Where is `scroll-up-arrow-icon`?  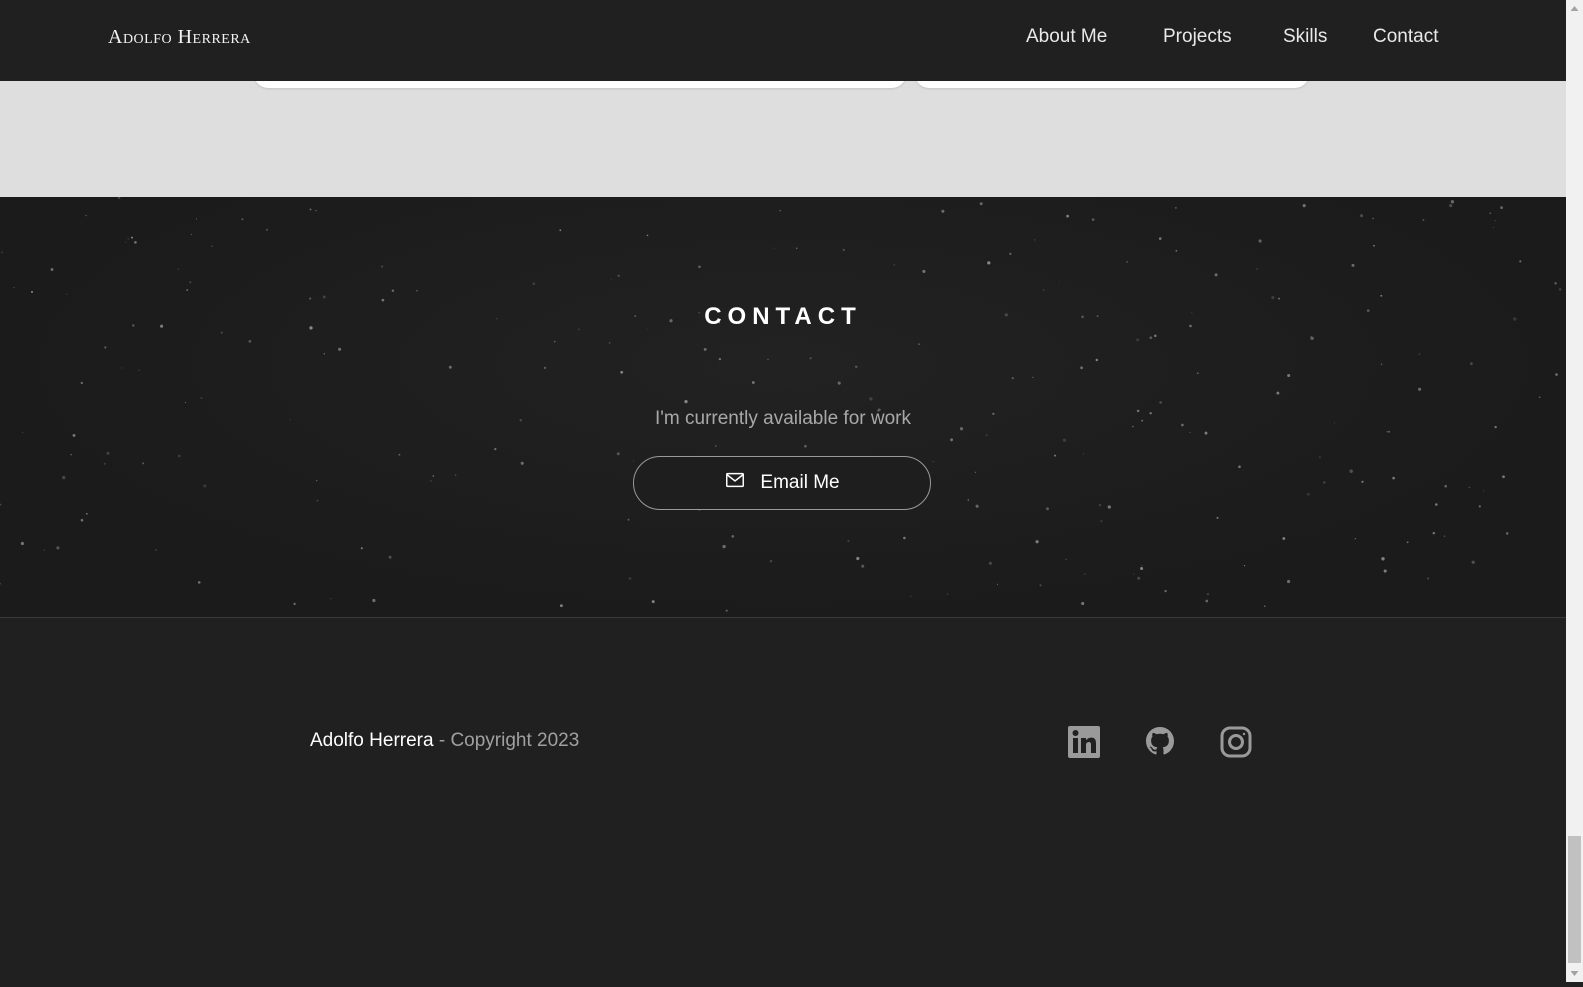
scroll-up-arrow-icon is located at coordinates (1574, 8).